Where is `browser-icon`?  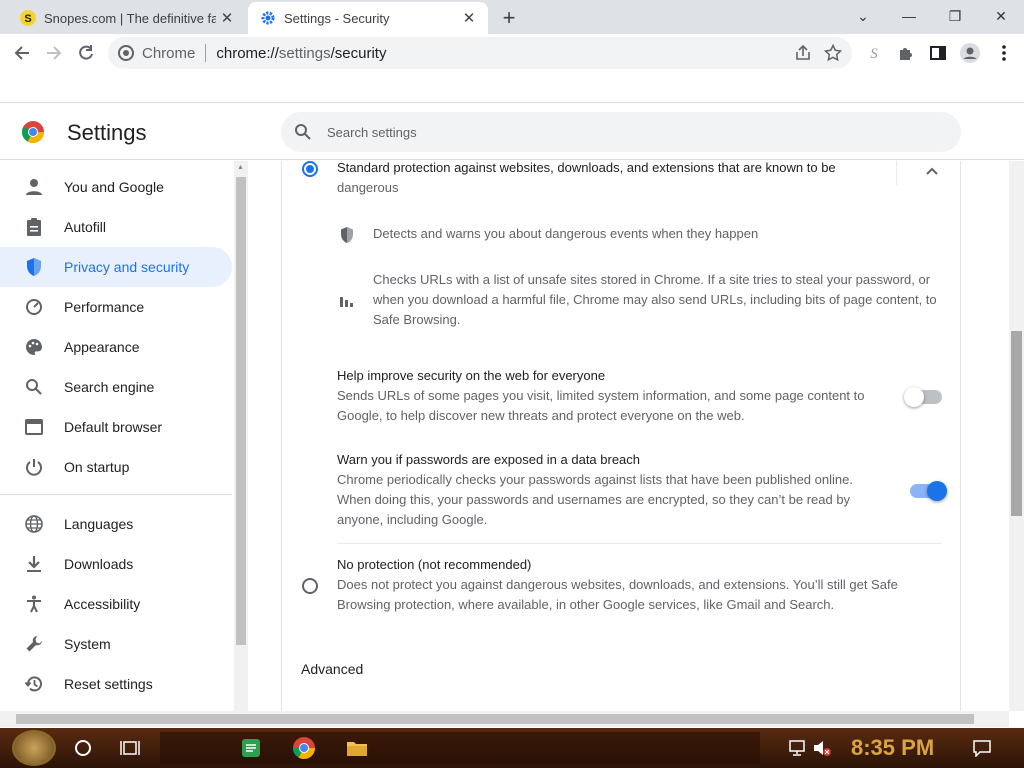 browser-icon is located at coordinates (34, 427).